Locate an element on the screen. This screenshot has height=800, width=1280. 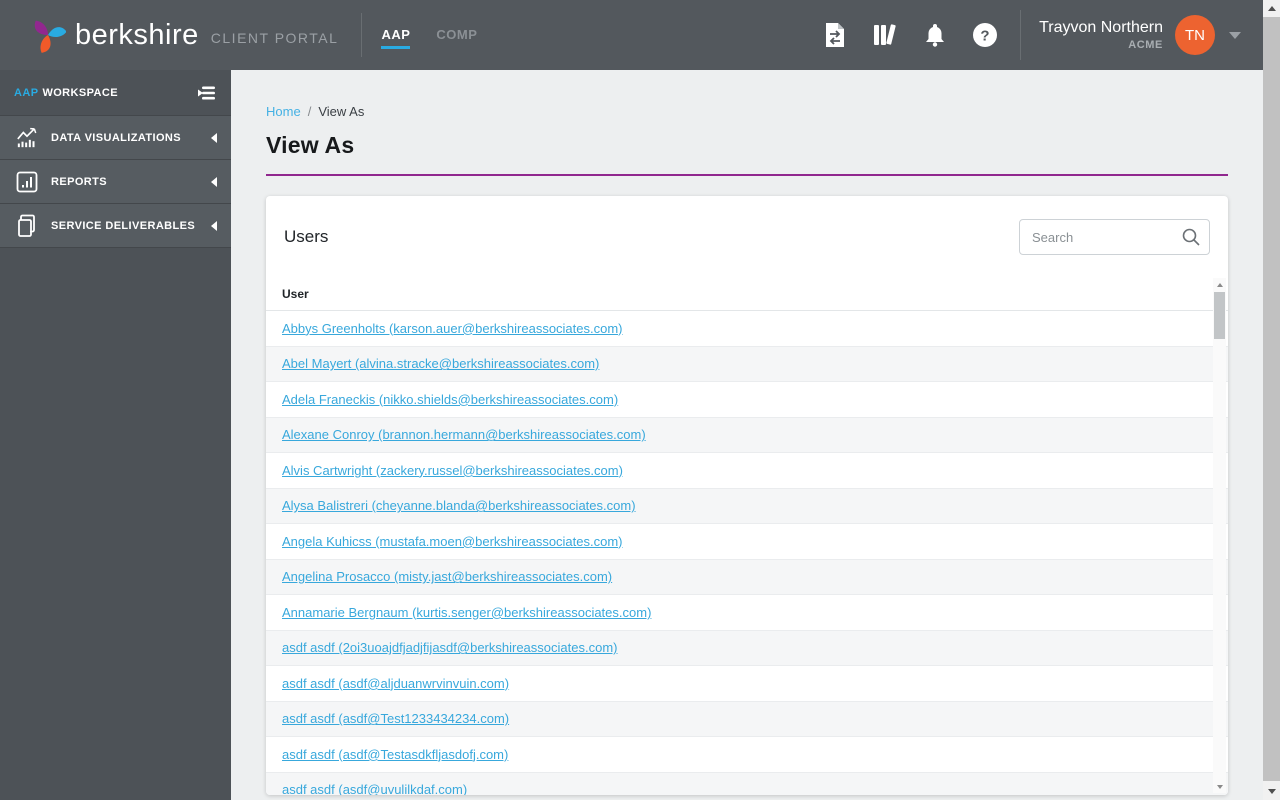
user-meta: Trayvon Northern ACME is located at coordinates (1101, 35).